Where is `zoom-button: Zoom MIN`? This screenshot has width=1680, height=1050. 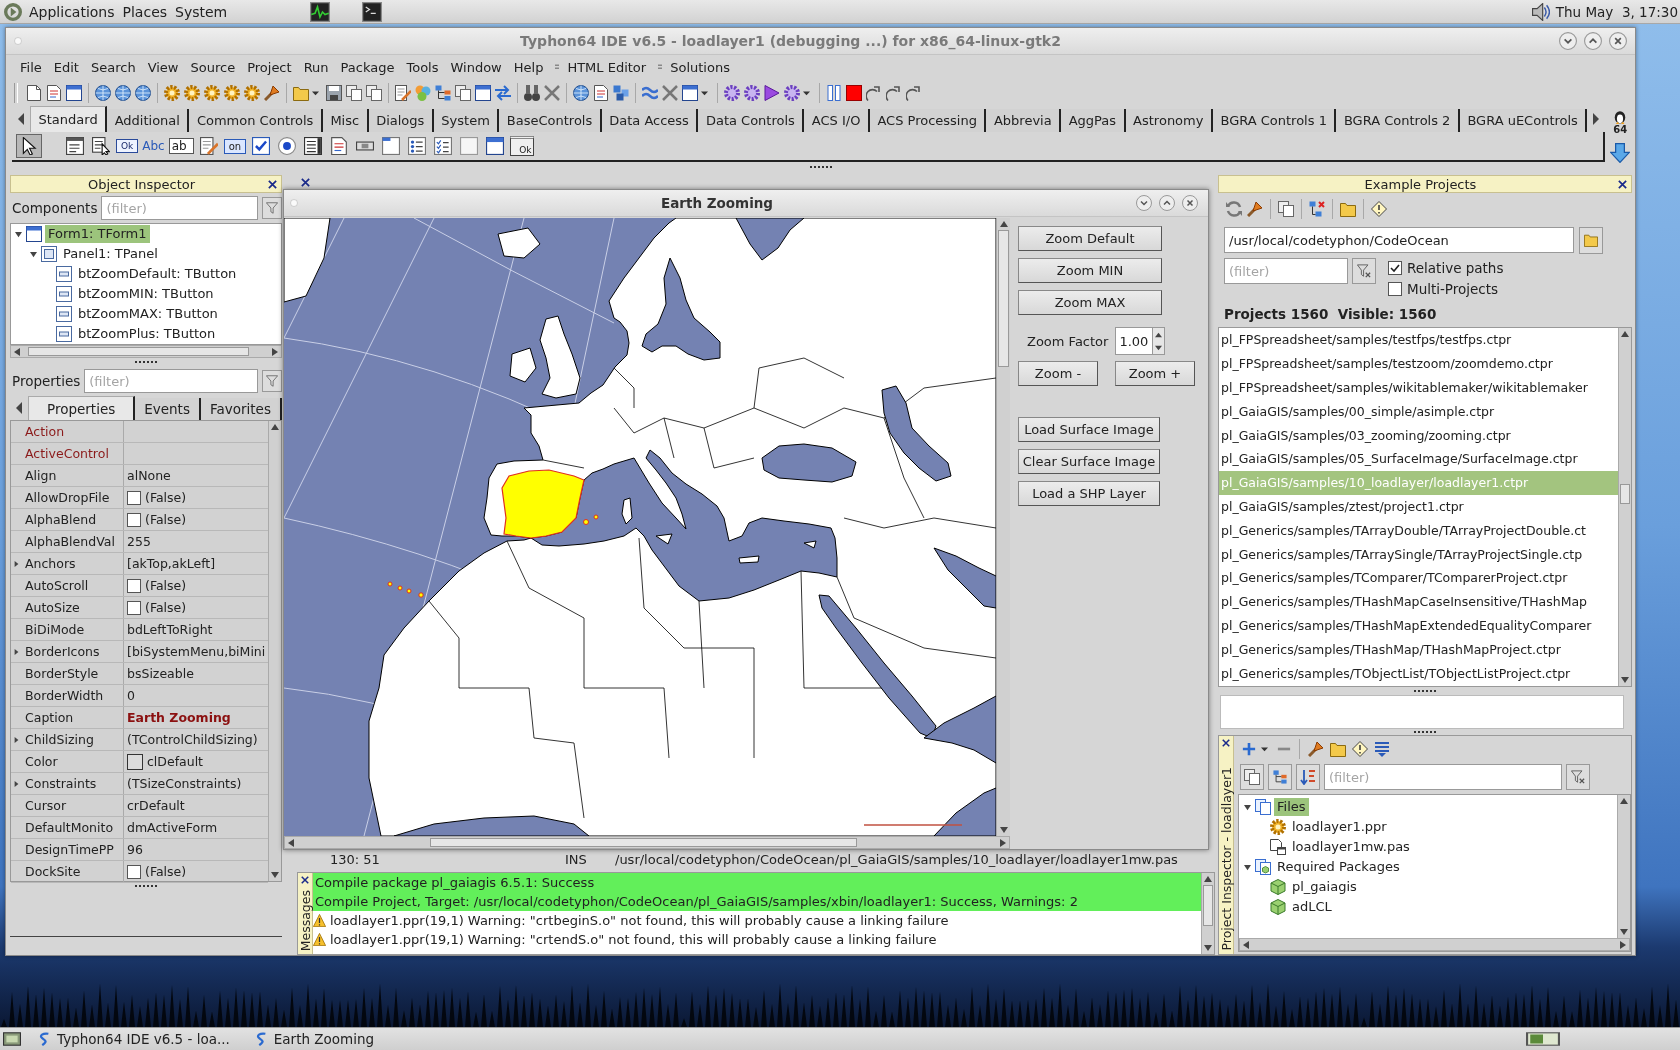 zoom-button: Zoom MIN is located at coordinates (1090, 270).